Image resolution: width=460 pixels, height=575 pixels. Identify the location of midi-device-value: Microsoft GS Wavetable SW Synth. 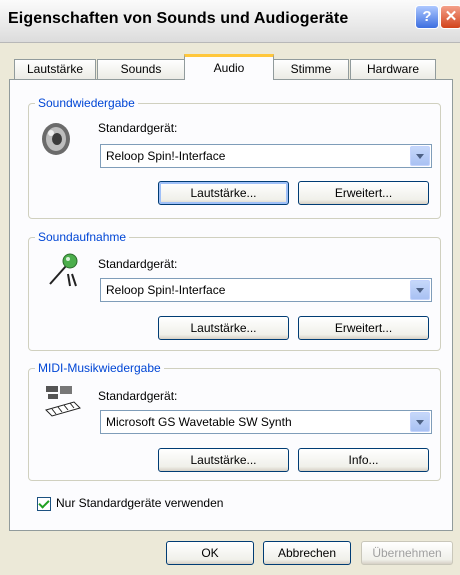
(199, 422).